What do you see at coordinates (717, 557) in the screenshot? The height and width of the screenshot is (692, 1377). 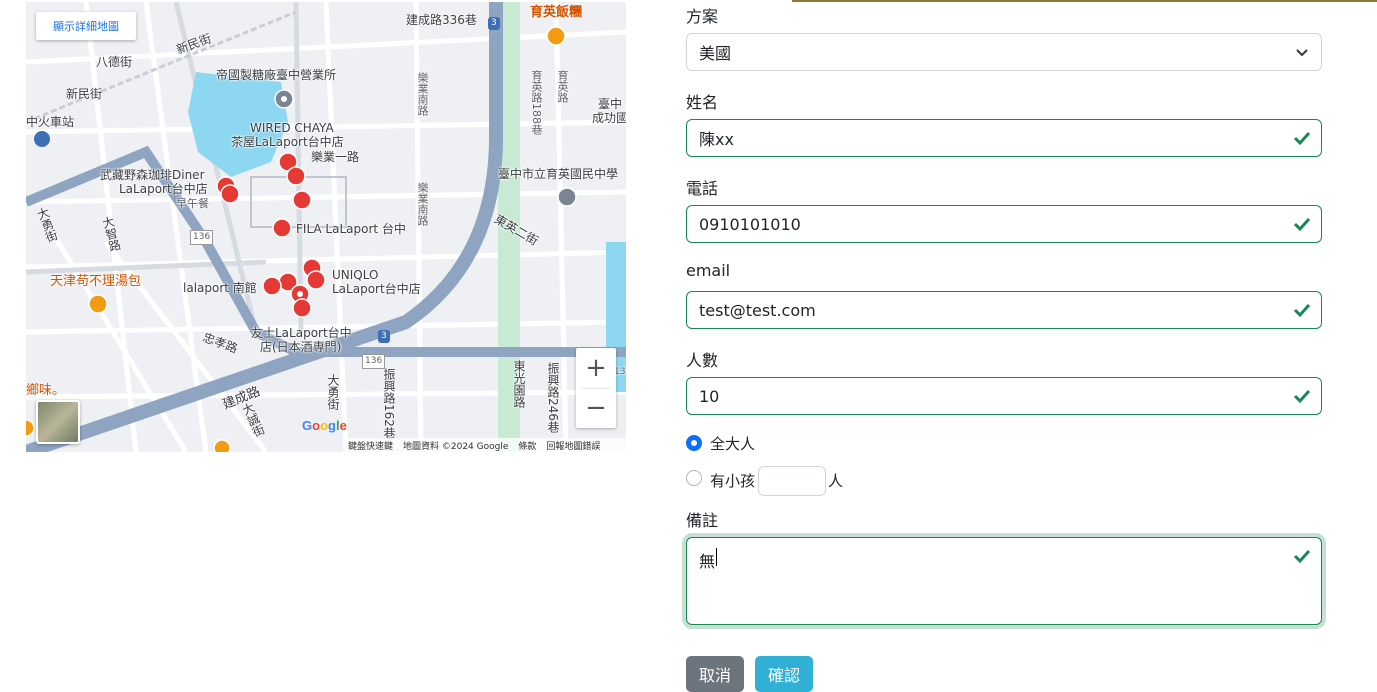 I see `text-caret` at bounding box center [717, 557].